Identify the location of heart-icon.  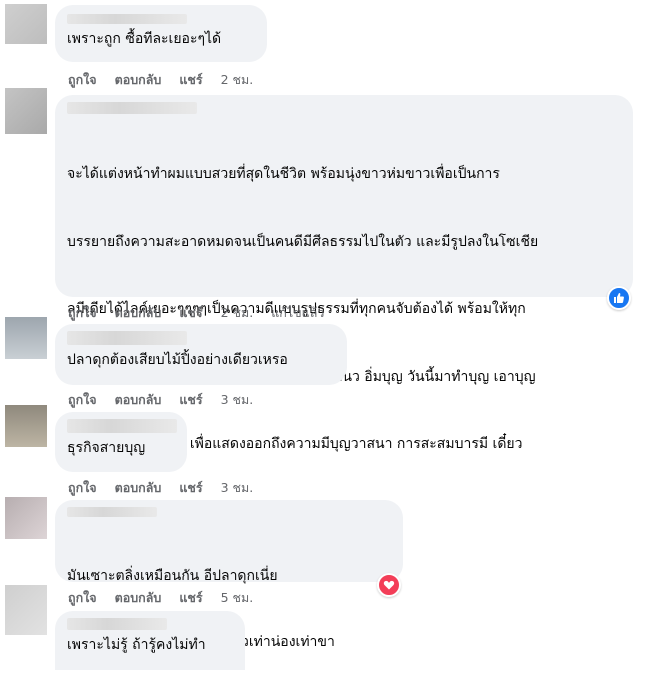
(389, 585).